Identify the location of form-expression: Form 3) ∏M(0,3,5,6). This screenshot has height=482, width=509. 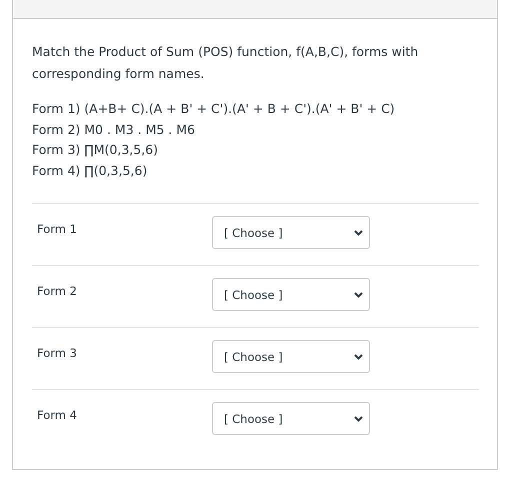
(95, 150).